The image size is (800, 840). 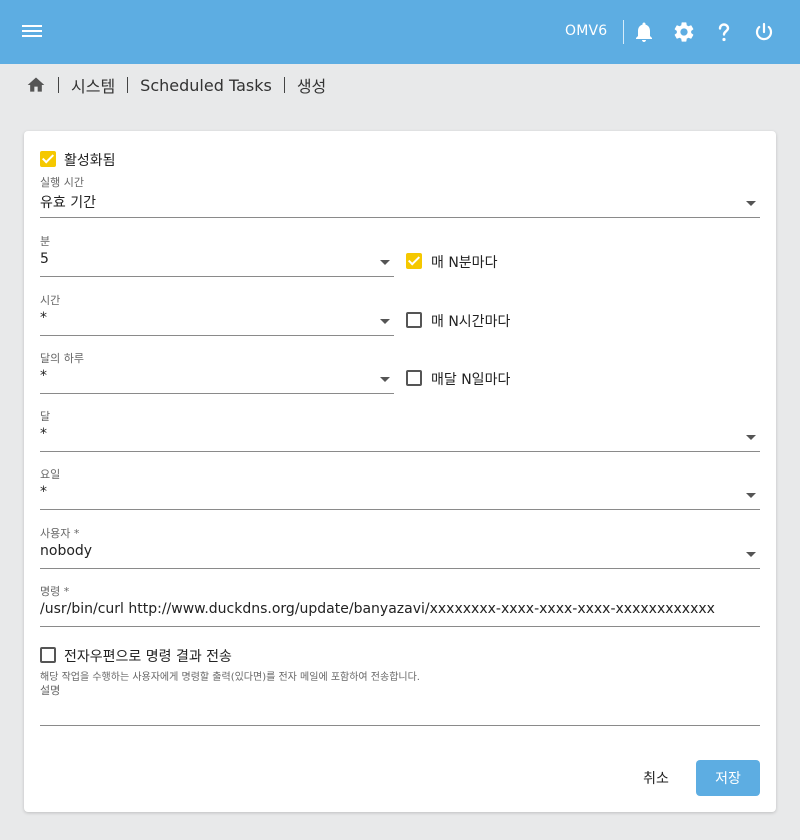 What do you see at coordinates (60, 533) in the screenshot?
I see `field-label: 사용자 *` at bounding box center [60, 533].